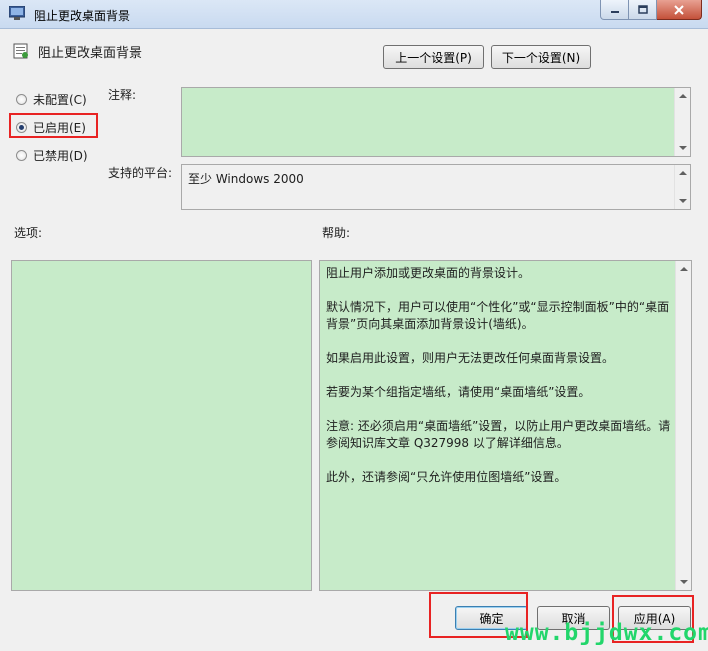 This screenshot has height=651, width=708. What do you see at coordinates (246, 179) in the screenshot?
I see `platform-value: 至少 Windows 2000` at bounding box center [246, 179].